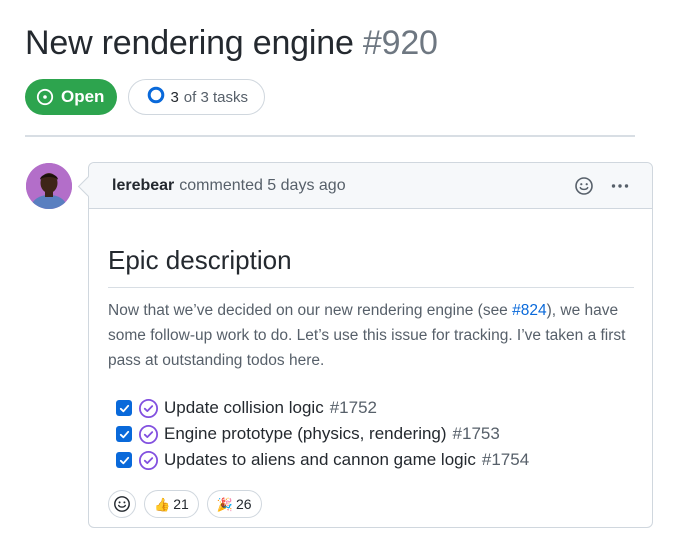 The height and width of the screenshot is (553, 687). What do you see at coordinates (529, 310) in the screenshot?
I see `issue-link-824: #824` at bounding box center [529, 310].